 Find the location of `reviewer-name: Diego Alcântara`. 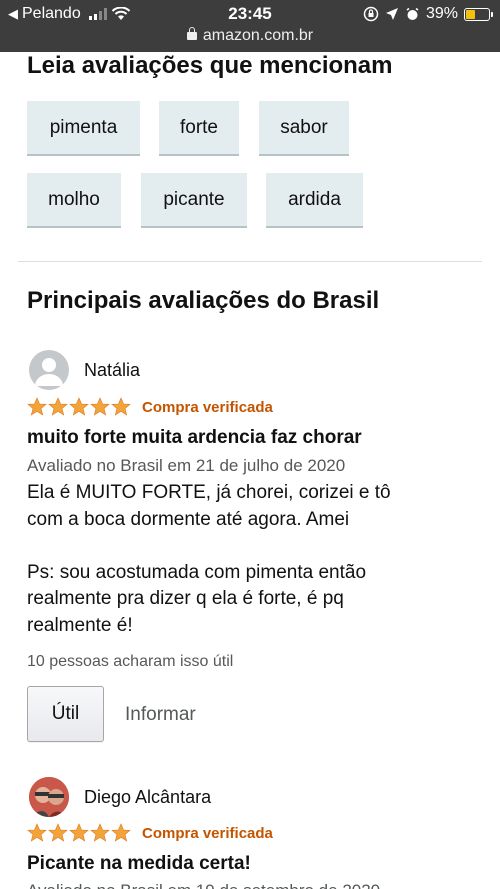

reviewer-name: Diego Alcântara is located at coordinates (147, 797).